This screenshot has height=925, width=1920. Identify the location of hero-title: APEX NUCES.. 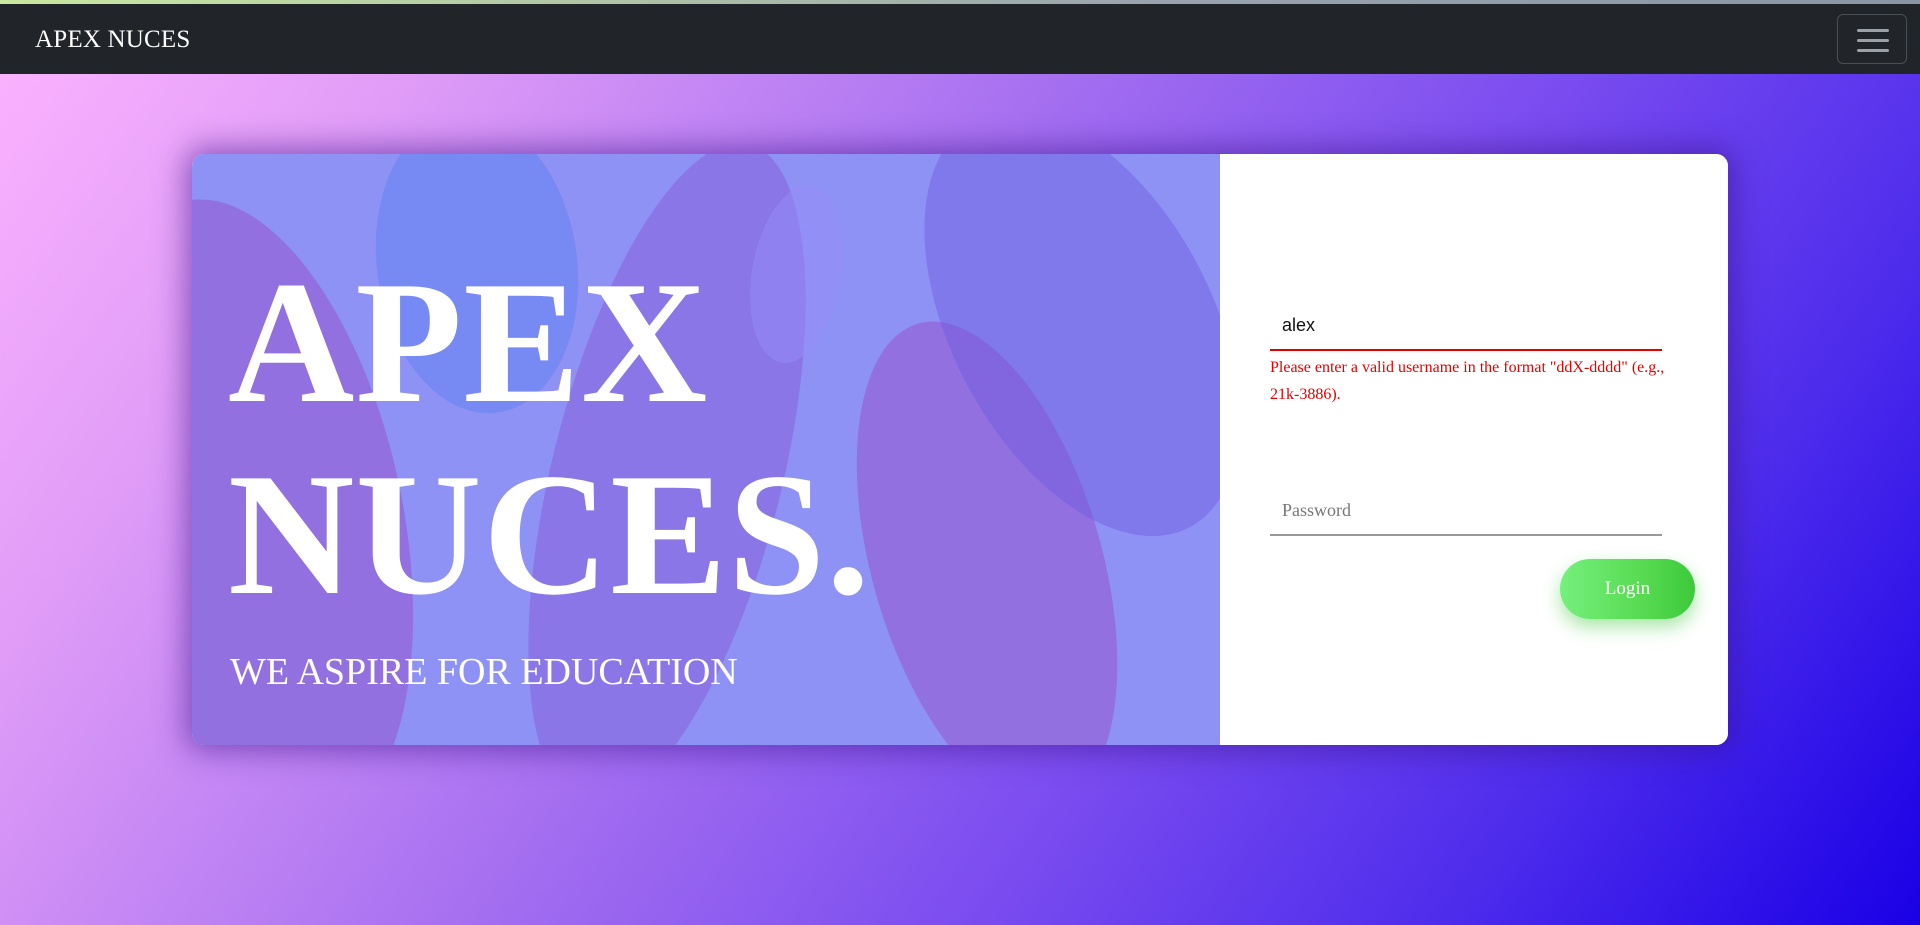
(549, 438).